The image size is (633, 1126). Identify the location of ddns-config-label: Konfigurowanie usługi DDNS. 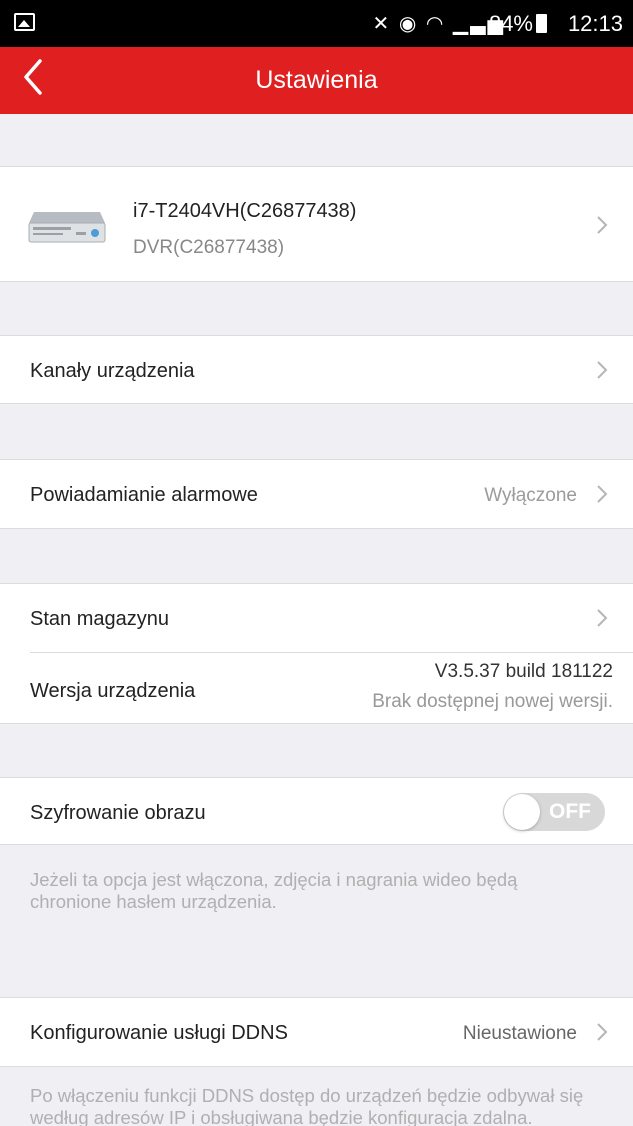
(159, 1033).